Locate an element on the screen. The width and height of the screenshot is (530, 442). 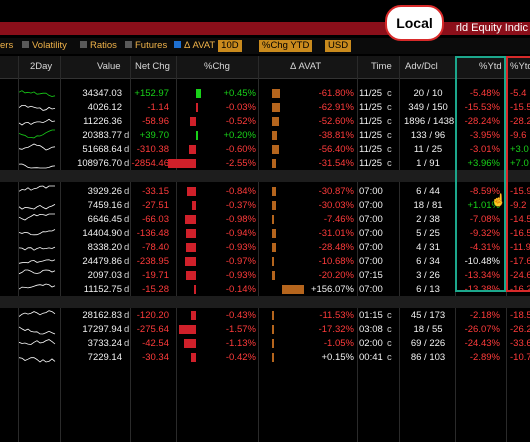
avat-checkbox is located at coordinates (177, 44).